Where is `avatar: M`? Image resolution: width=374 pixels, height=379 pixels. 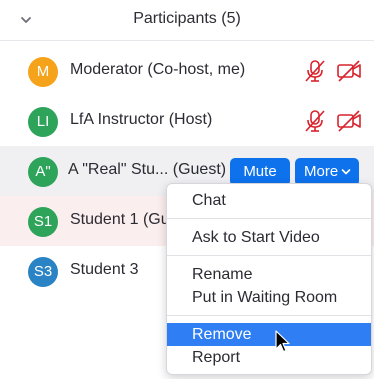
avatar: M is located at coordinates (43, 72).